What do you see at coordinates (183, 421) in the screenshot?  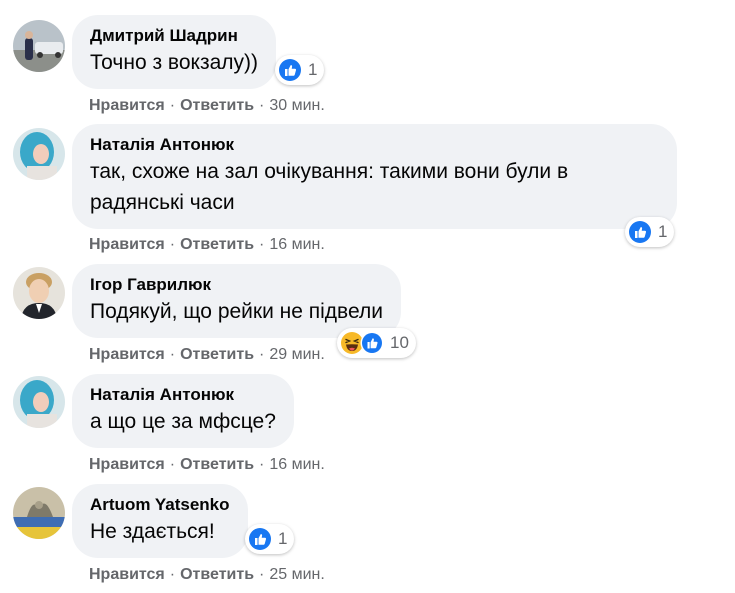 I see `comment-text: а що це за мфсце?` at bounding box center [183, 421].